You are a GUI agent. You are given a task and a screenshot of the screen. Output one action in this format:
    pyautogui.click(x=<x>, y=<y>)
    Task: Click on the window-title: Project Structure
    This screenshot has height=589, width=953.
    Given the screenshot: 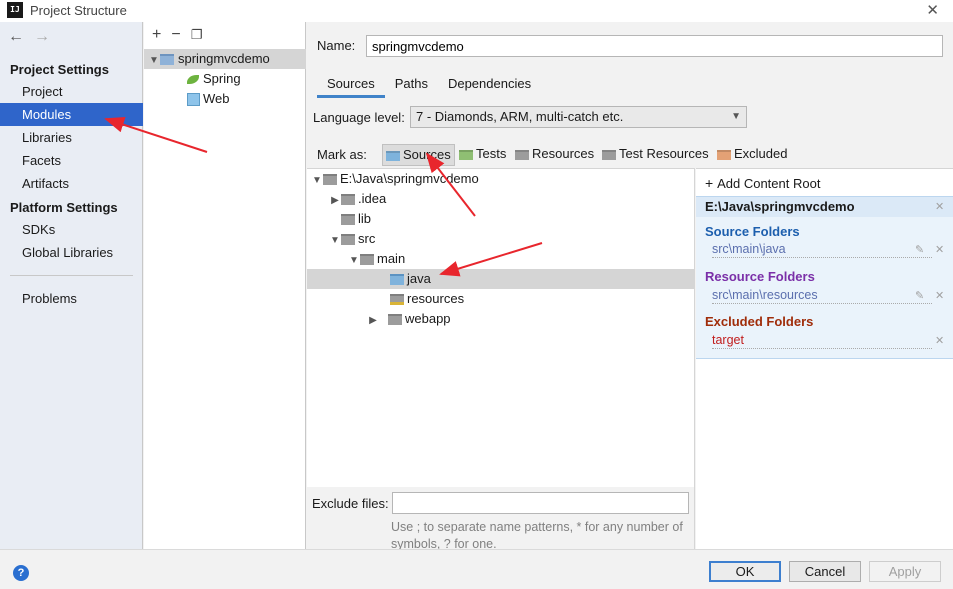 What is the action you would take?
    pyautogui.click(x=78, y=10)
    